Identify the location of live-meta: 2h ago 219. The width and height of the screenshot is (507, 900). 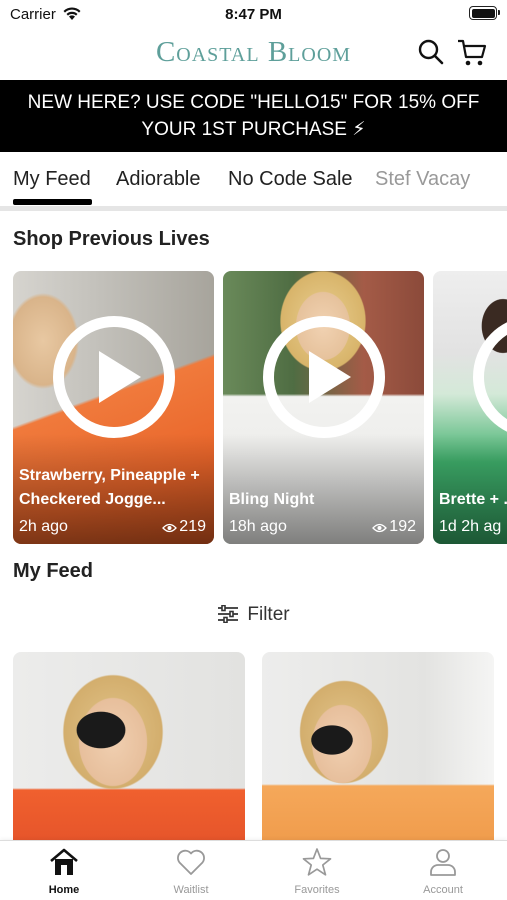
(112, 527).